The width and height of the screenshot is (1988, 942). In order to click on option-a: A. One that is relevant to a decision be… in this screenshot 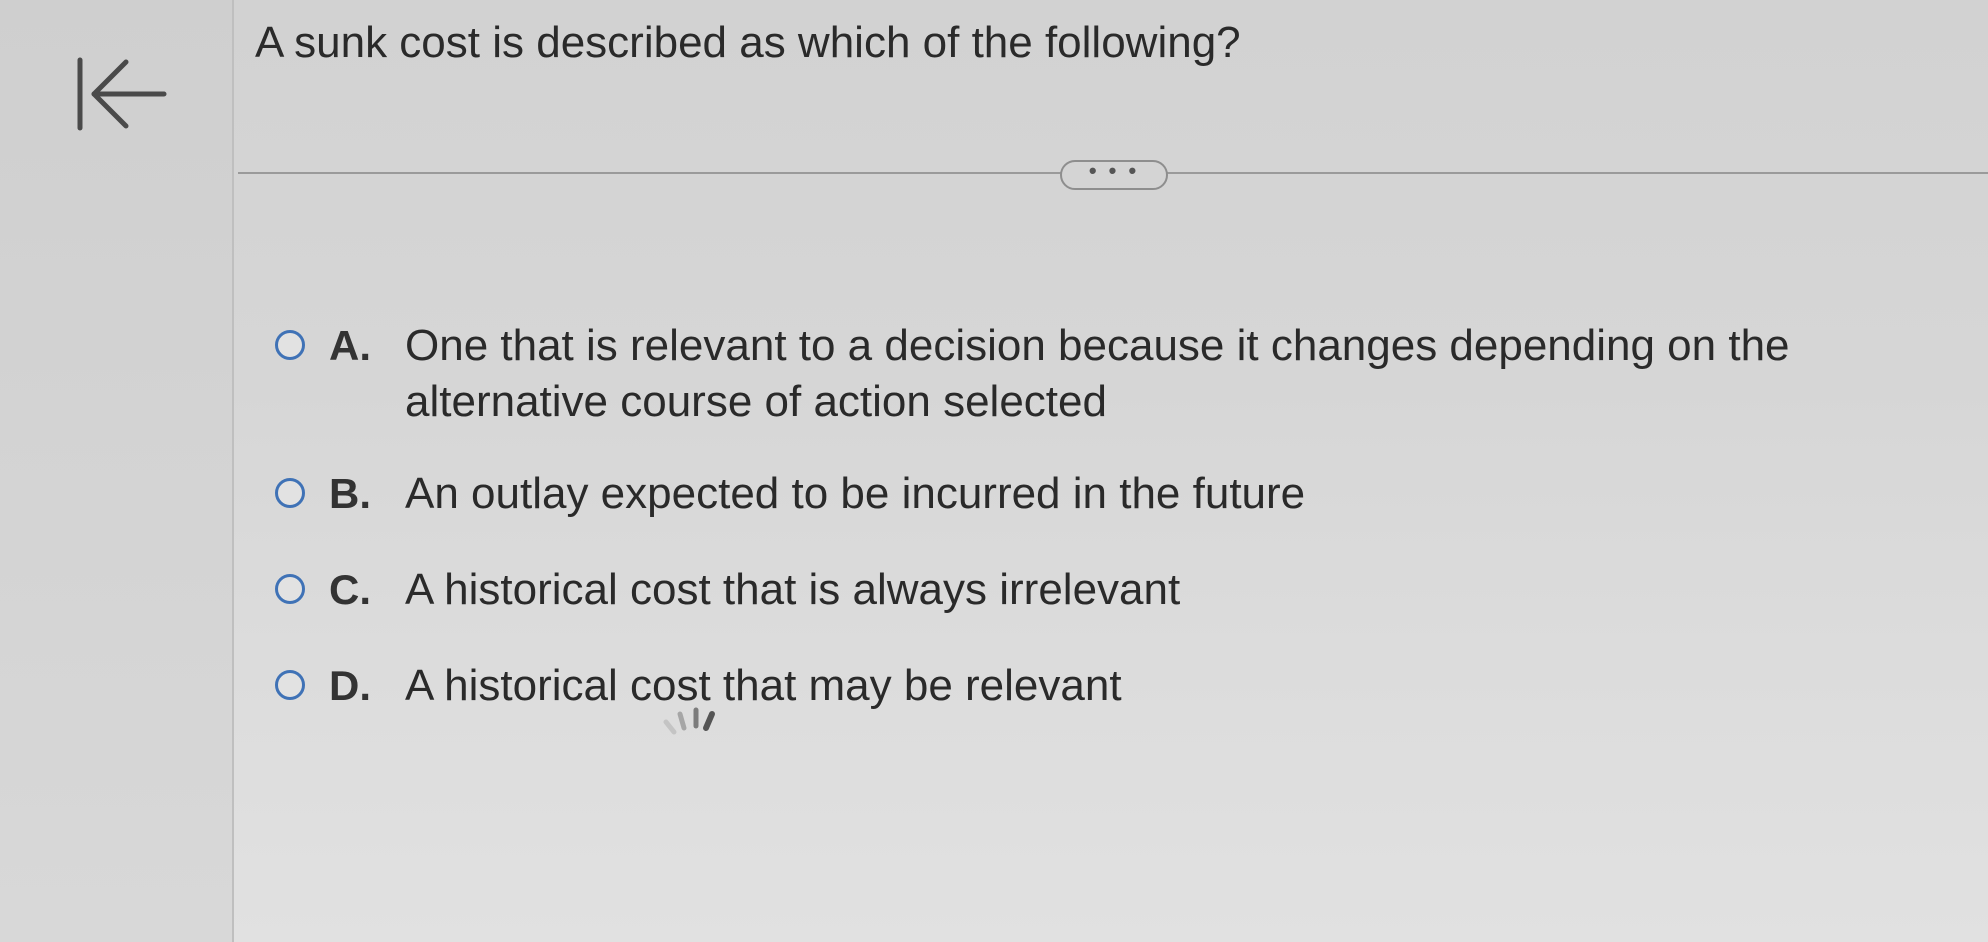, I will do `click(1075, 374)`.